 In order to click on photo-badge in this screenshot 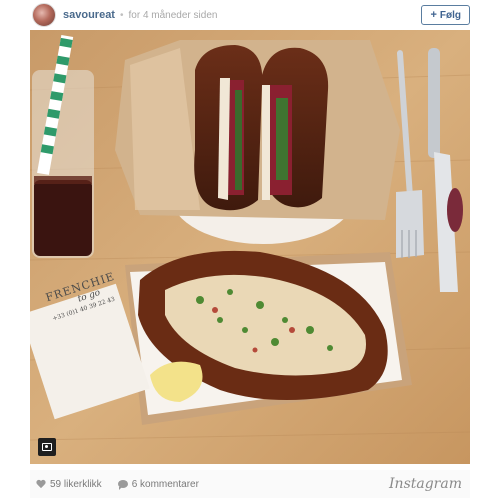, I will do `click(47, 447)`.